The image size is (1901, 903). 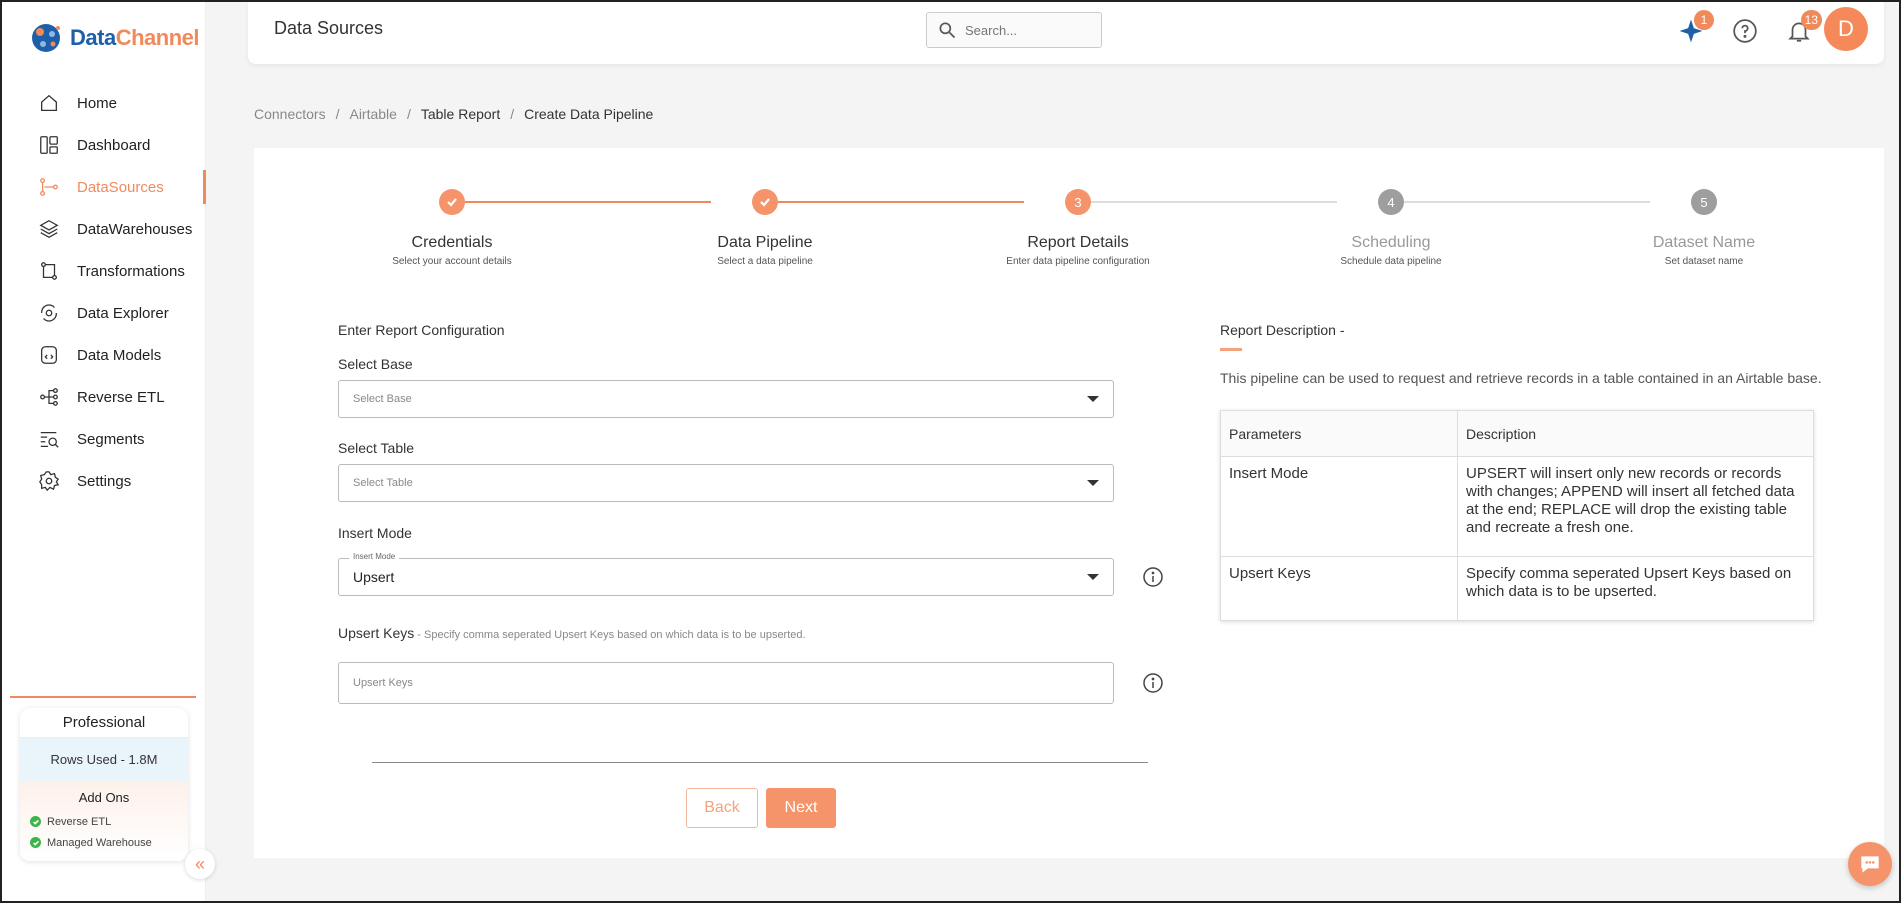 What do you see at coordinates (123, 313) in the screenshot?
I see `sidebar-item-label: Data Explorer` at bounding box center [123, 313].